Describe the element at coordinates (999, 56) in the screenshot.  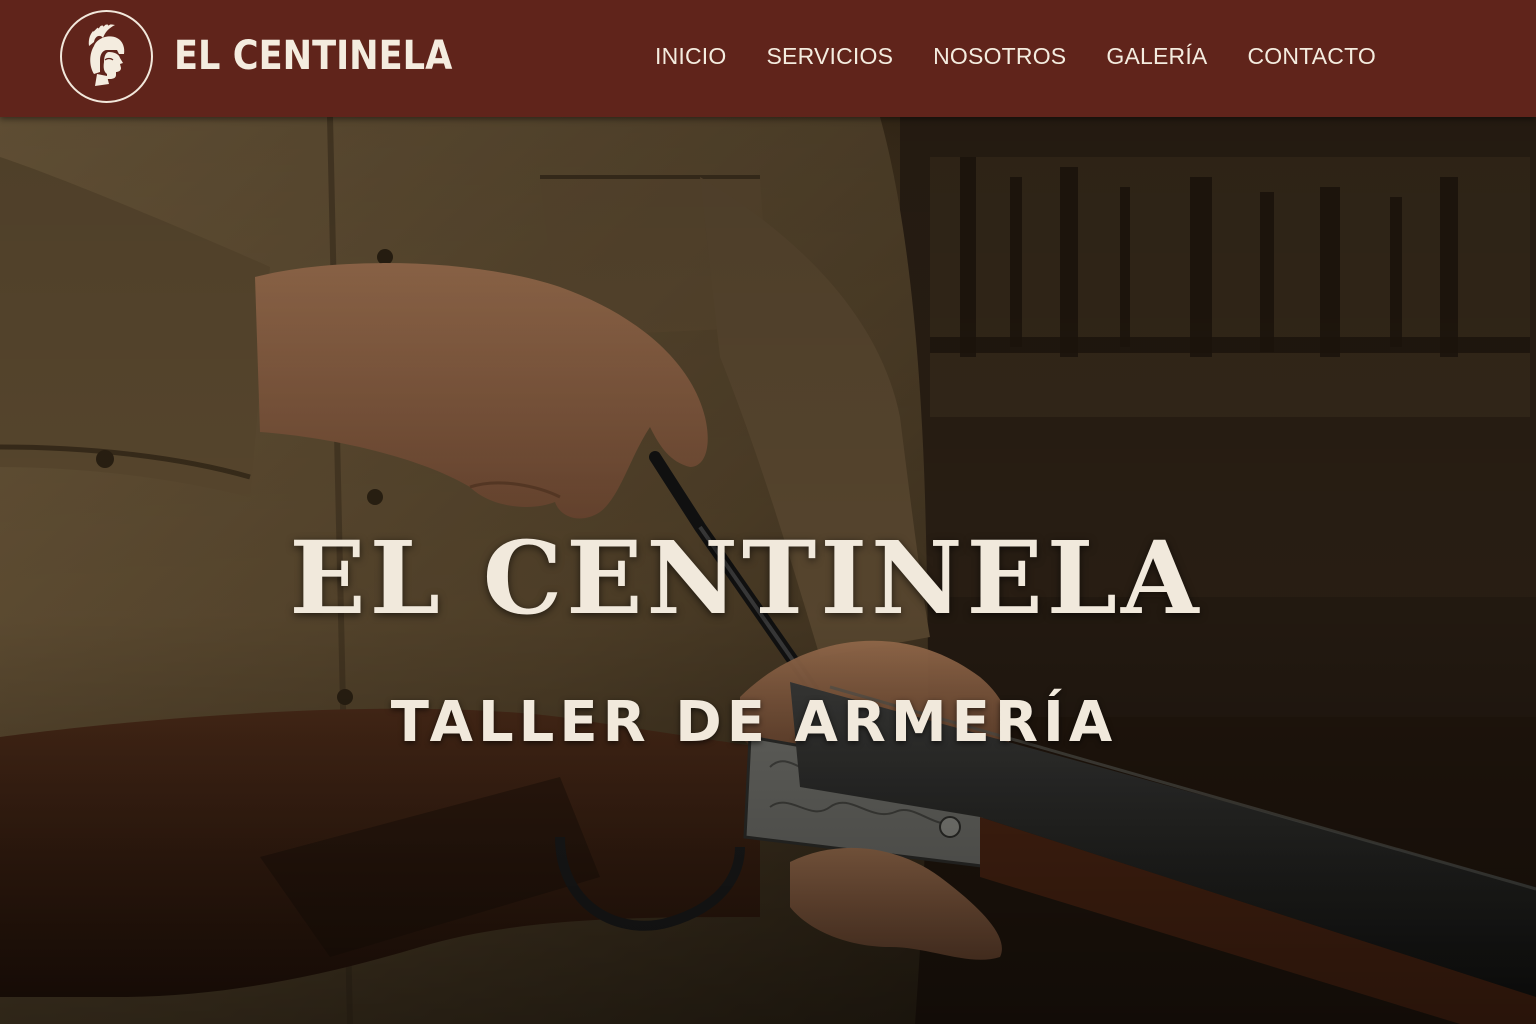
I see `nav-item-nosotros: NOSOTROS` at that location.